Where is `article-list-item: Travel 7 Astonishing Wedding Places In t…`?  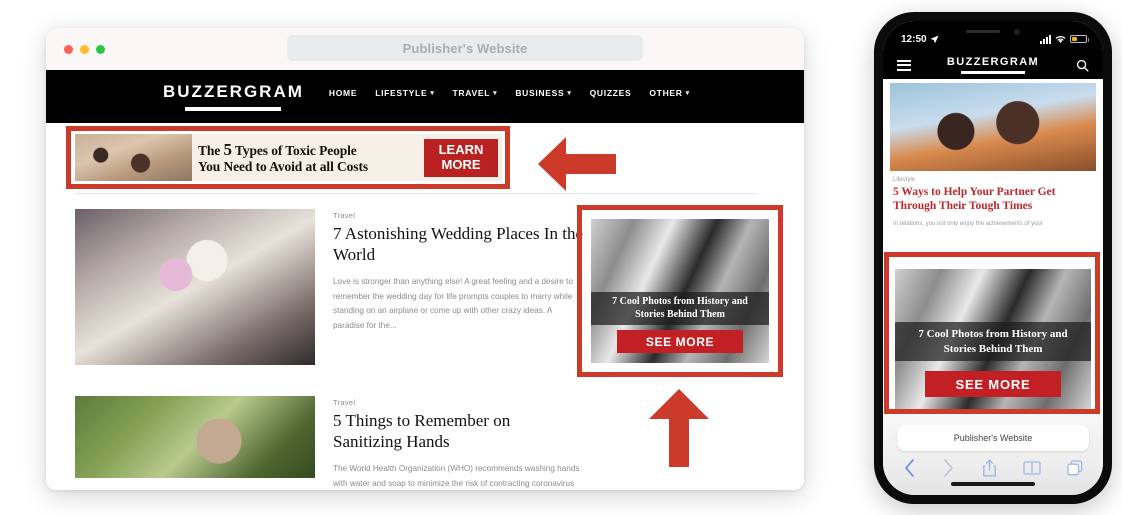 article-list-item: Travel 7 Astonishing Wedding Places In t… is located at coordinates (329, 287).